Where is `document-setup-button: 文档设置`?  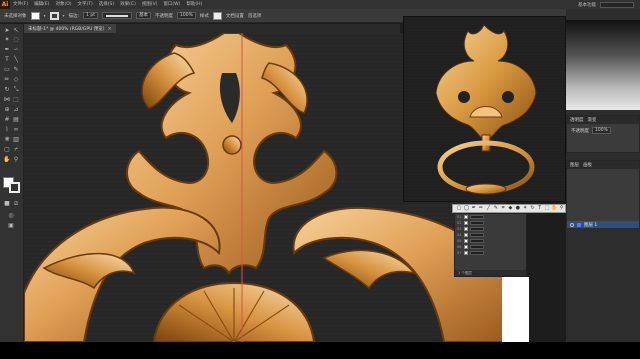
document-setup-button: 文档设置 is located at coordinates (235, 16).